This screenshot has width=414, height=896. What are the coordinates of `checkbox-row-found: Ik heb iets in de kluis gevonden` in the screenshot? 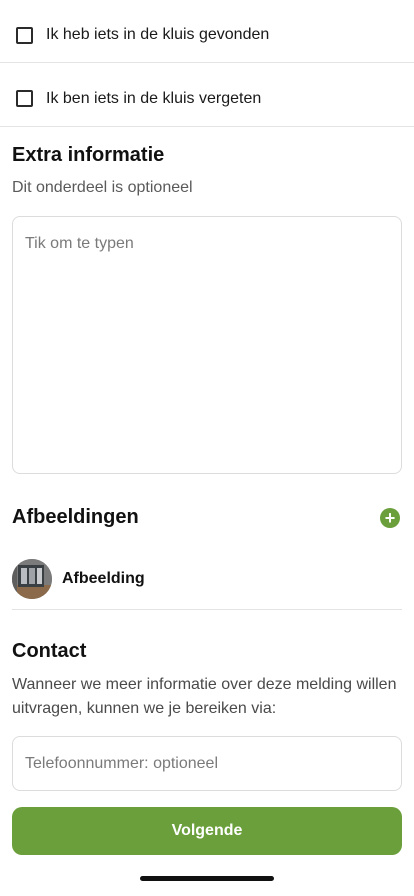 It's located at (207, 35).